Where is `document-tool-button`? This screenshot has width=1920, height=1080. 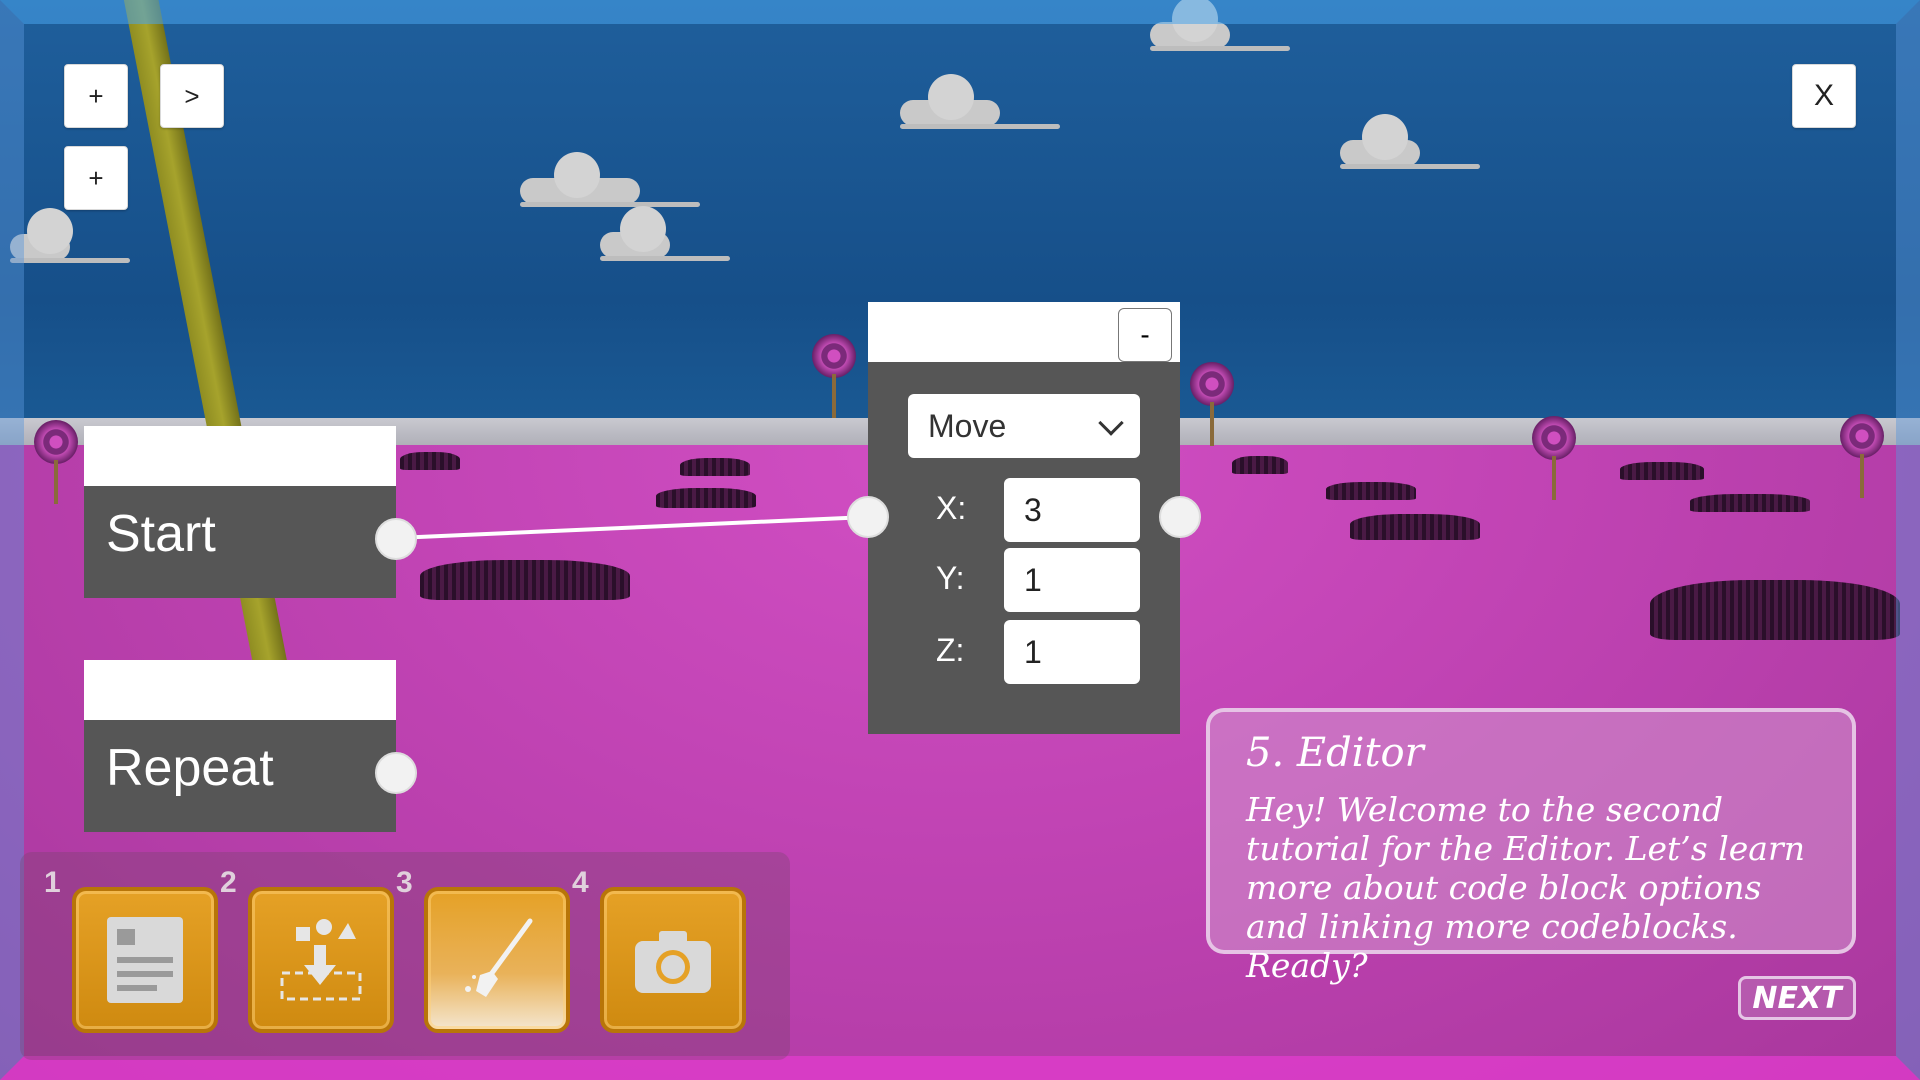 document-tool-button is located at coordinates (145, 960).